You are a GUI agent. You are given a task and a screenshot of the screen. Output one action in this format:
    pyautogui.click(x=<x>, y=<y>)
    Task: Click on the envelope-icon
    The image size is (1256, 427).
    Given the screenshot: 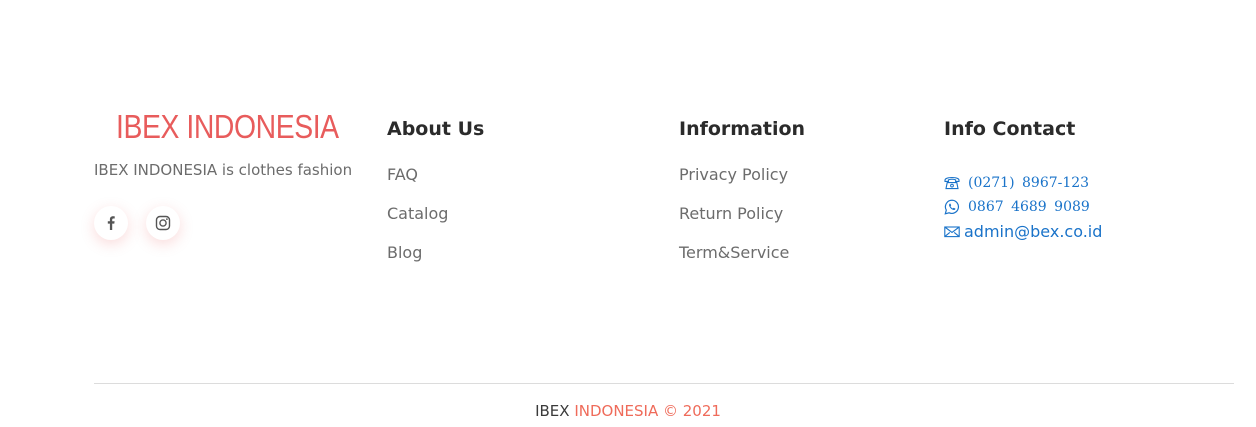 What is the action you would take?
    pyautogui.click(x=952, y=232)
    